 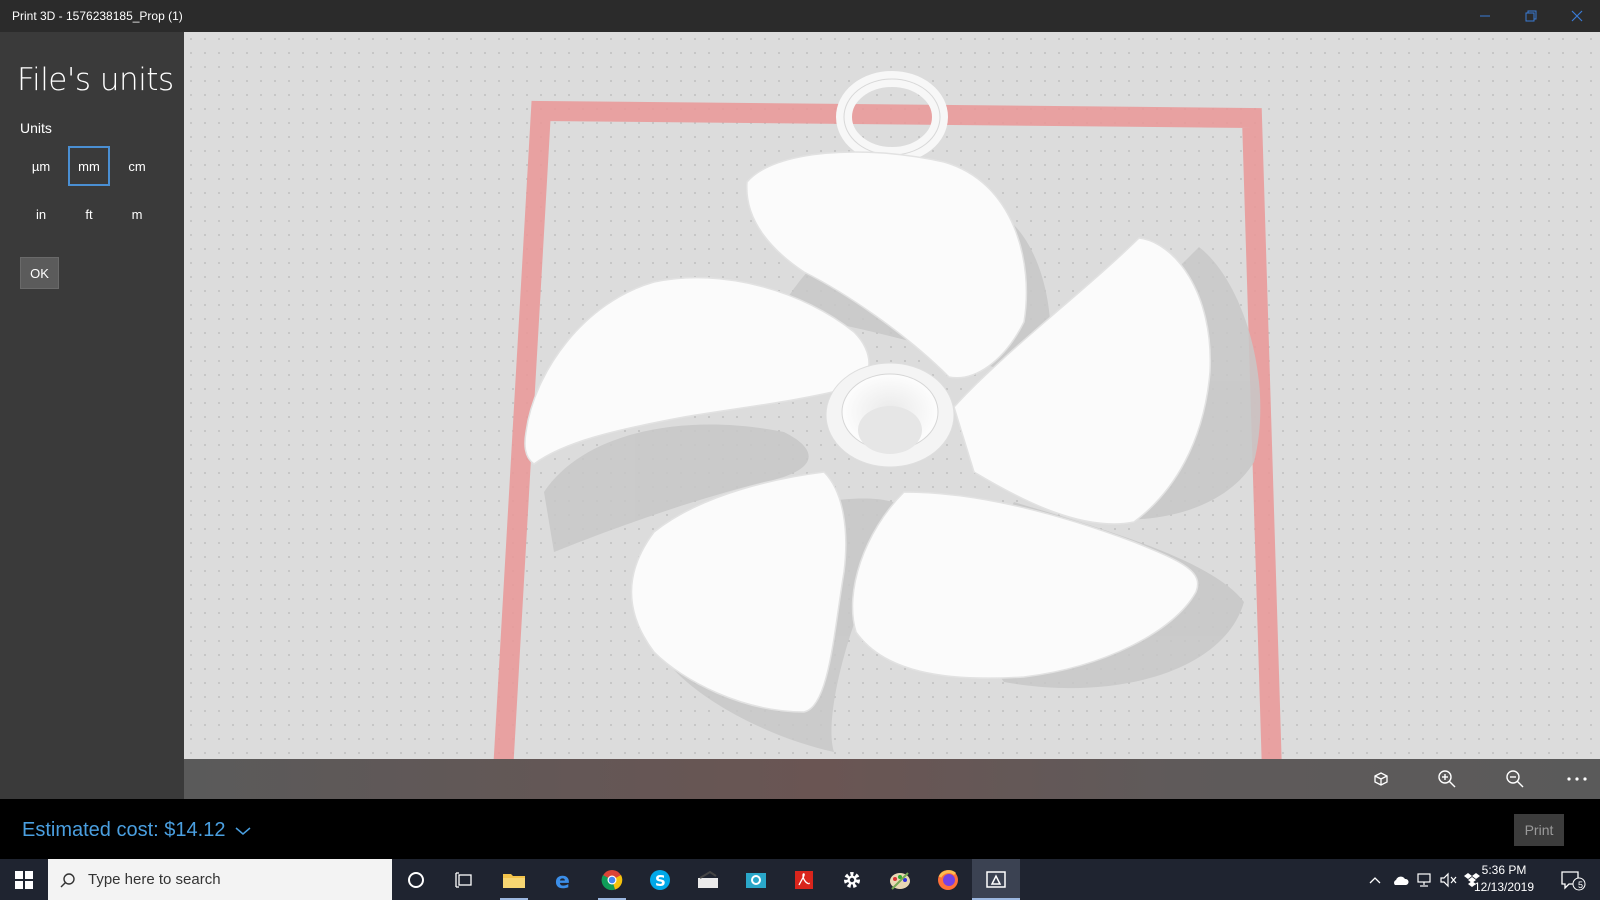 I want to click on bottom-bar: Estimated cost: $14.12 Print, so click(x=800, y=829).